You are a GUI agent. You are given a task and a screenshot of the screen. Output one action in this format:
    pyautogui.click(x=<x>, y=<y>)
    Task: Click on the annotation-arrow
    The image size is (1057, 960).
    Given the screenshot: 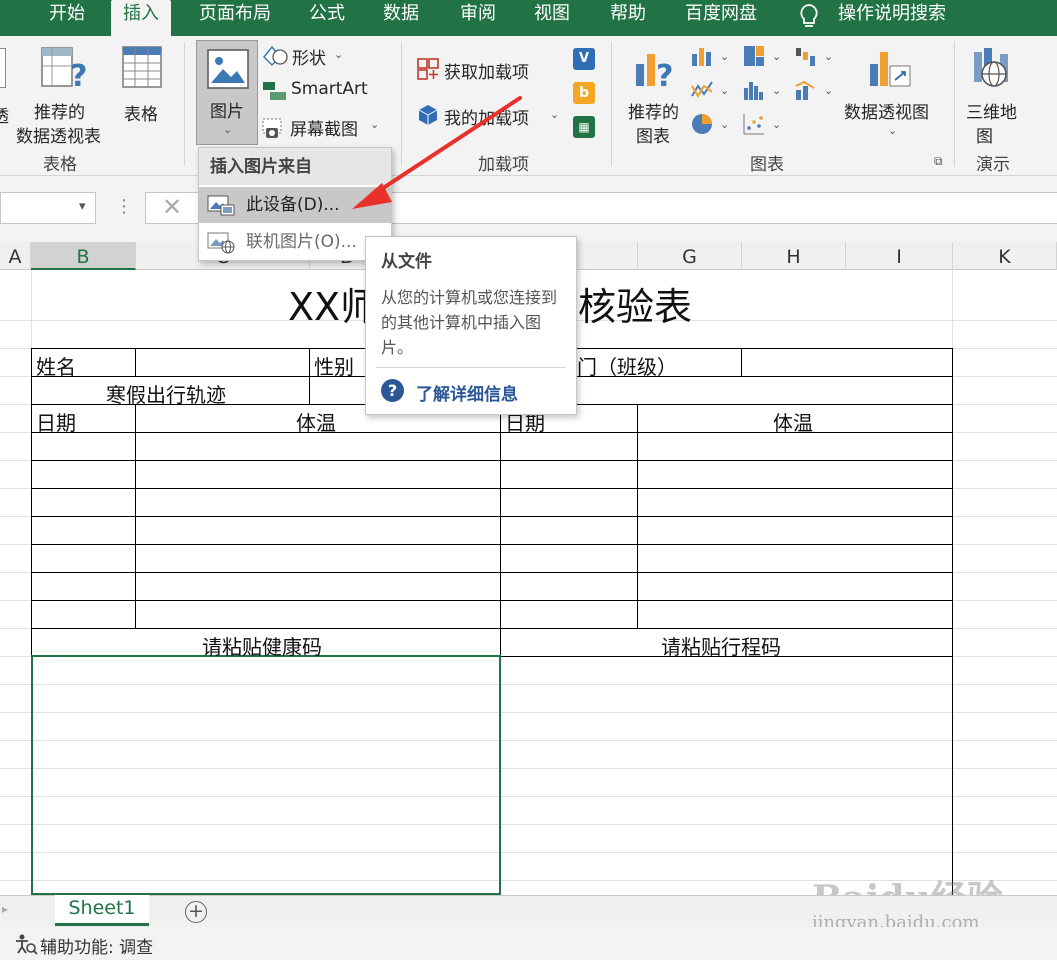 What is the action you would take?
    pyautogui.click(x=437, y=152)
    